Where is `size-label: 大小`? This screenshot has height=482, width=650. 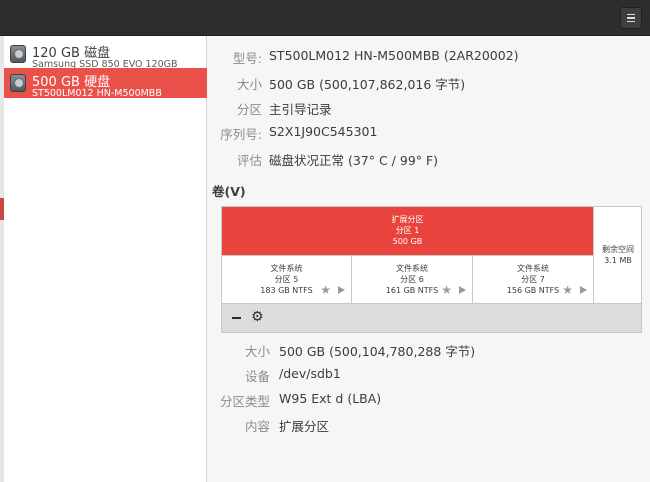
size-label: 大小 is located at coordinates (249, 84).